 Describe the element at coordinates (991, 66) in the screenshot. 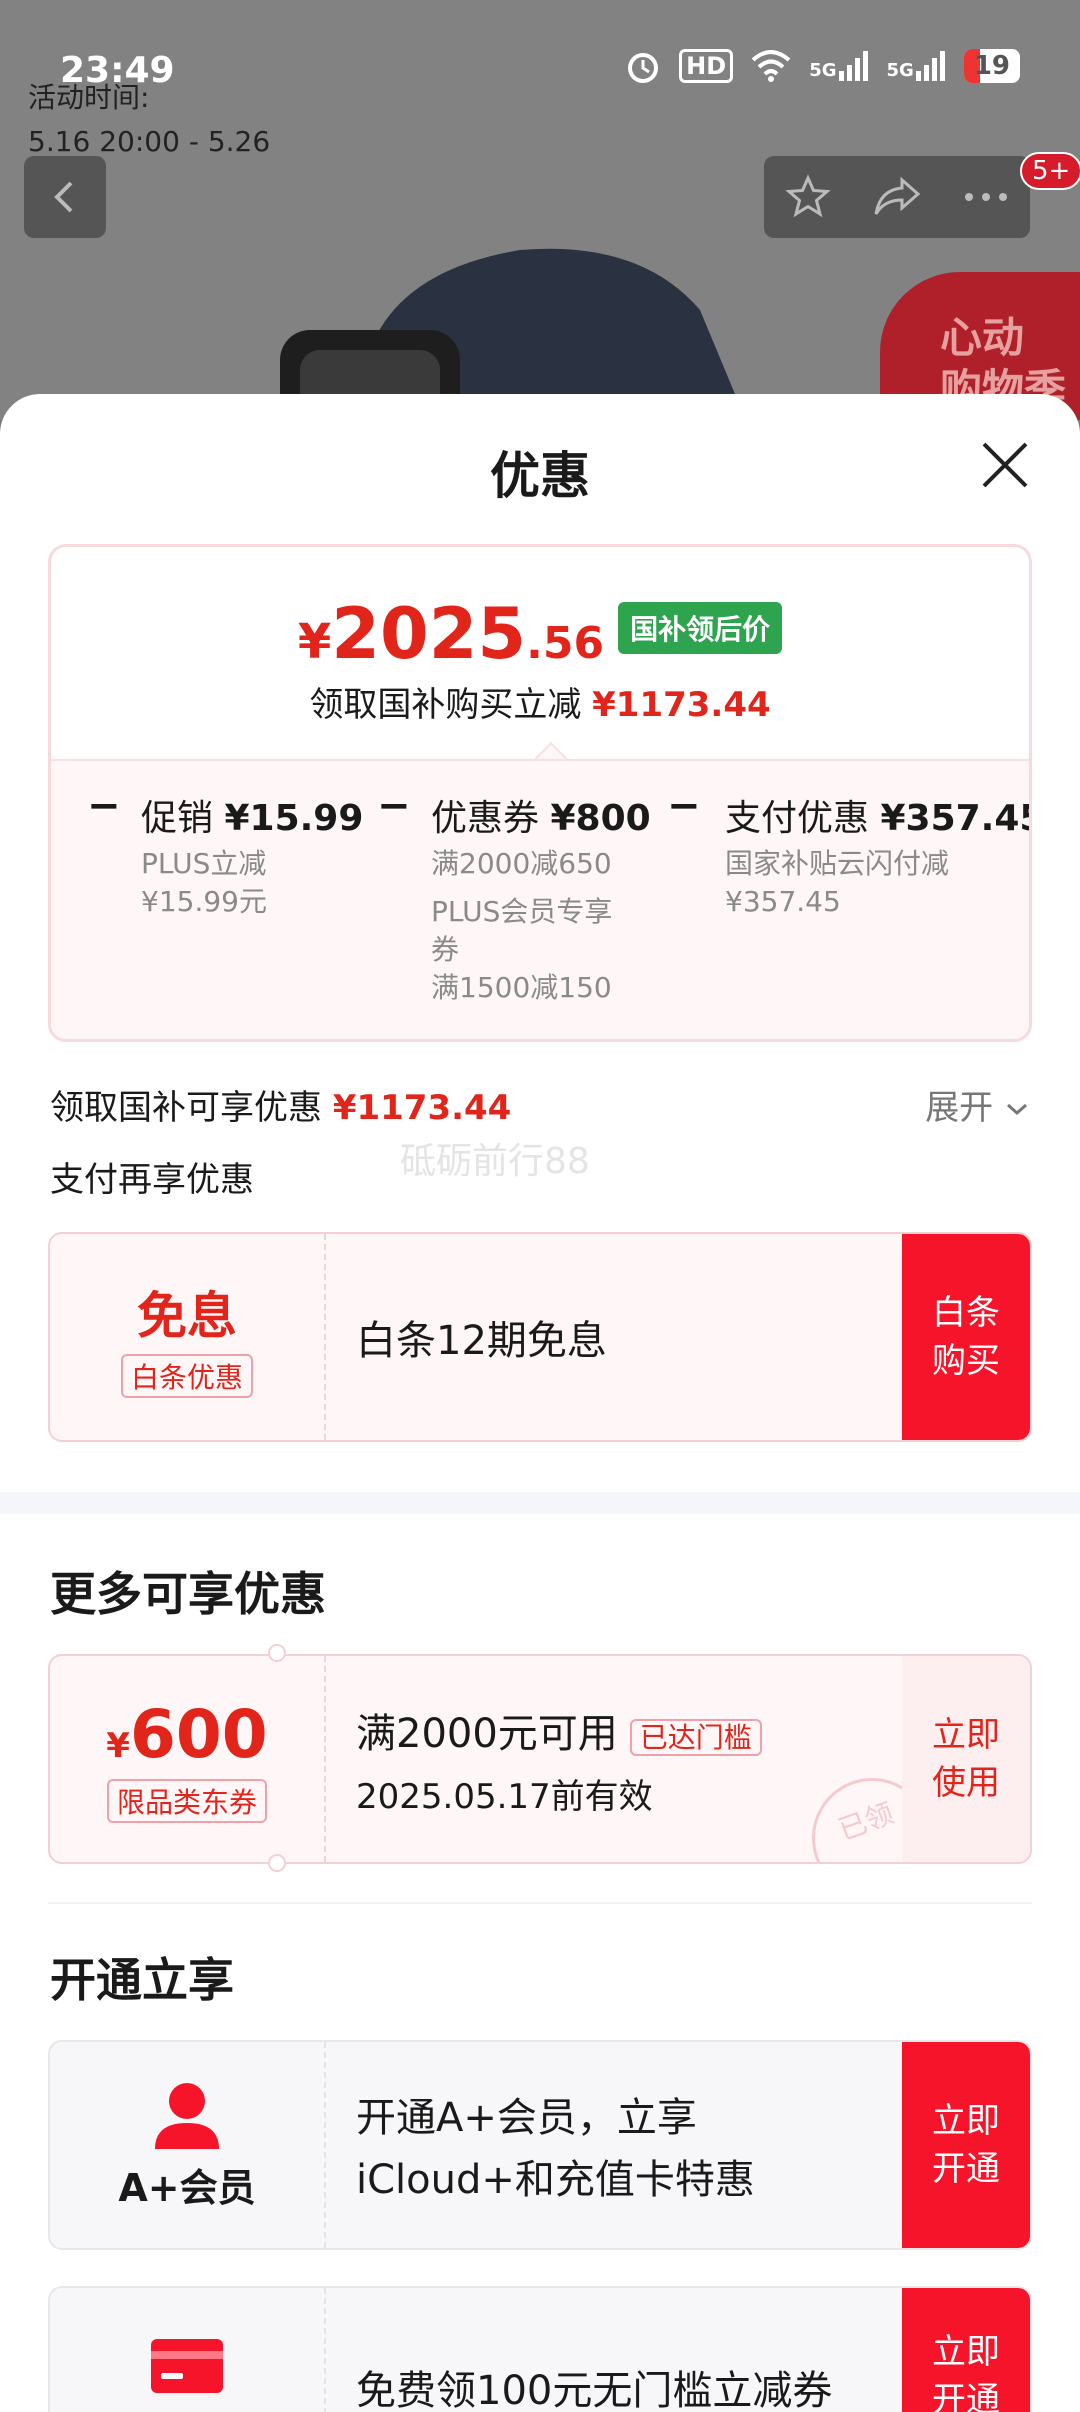

I see `battery-icon: 19` at that location.